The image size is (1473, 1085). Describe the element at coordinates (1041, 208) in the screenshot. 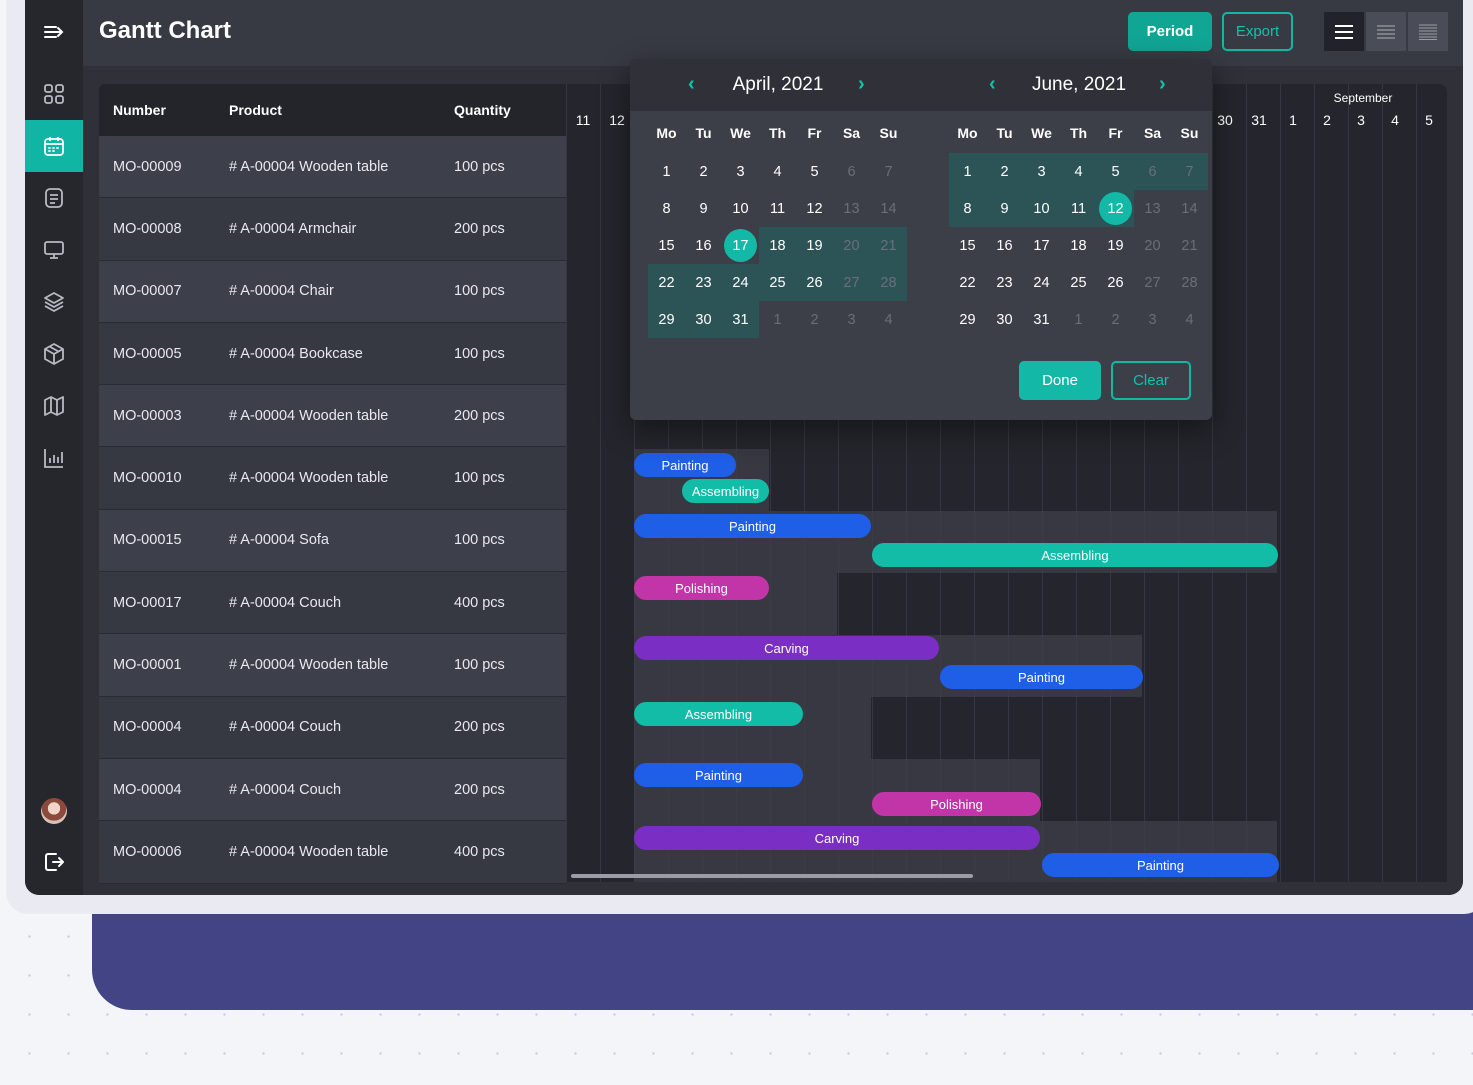

I see `calendar-day: 10` at that location.